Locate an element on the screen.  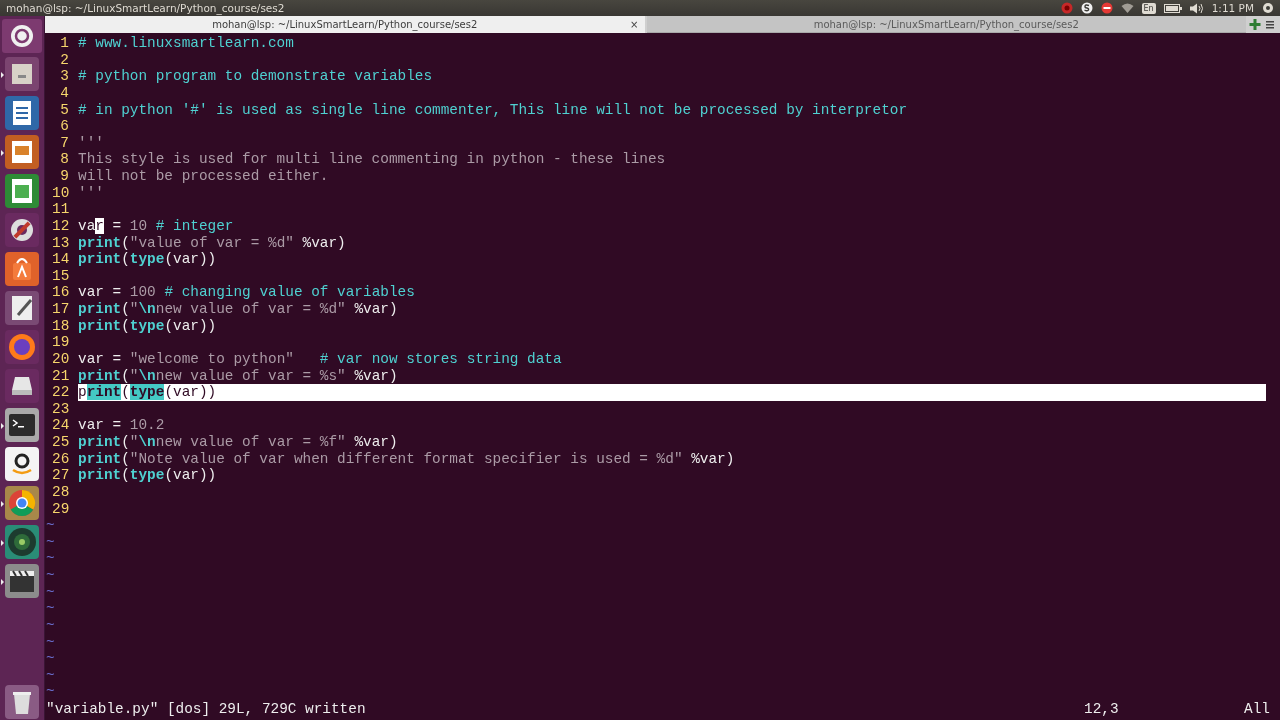
chat-app-icon is located at coordinates (1086, 8).